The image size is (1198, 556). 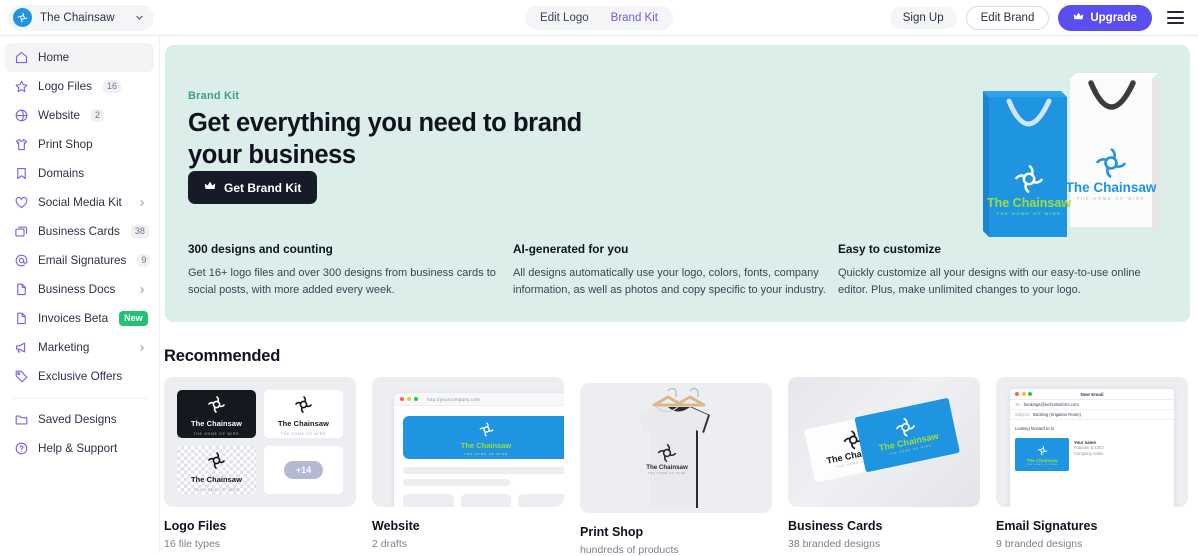 What do you see at coordinates (1007, 17) in the screenshot?
I see `edit-brand-button: Edit Brand` at bounding box center [1007, 17].